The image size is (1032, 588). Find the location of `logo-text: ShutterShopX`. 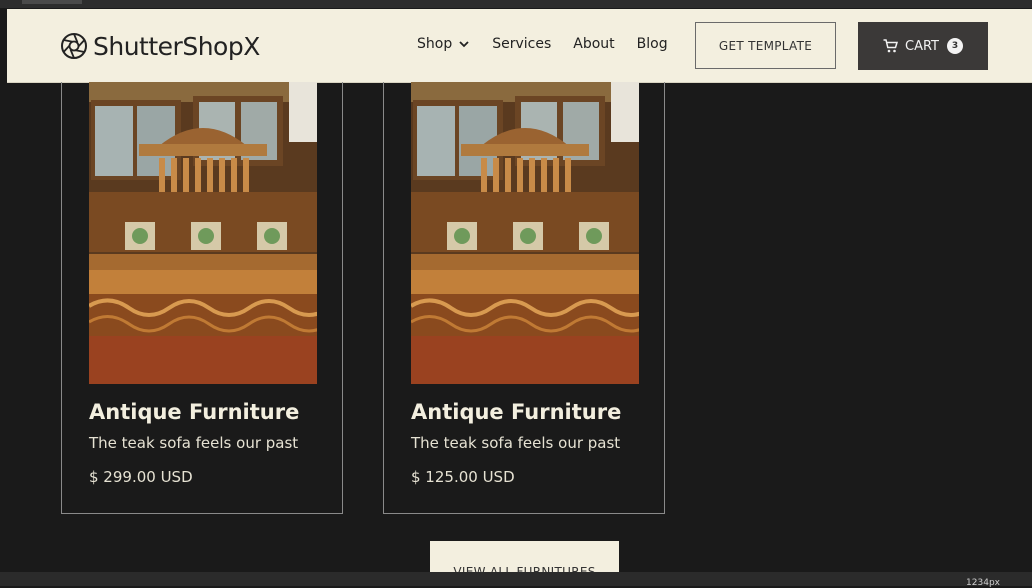

logo-text: ShutterShopX is located at coordinates (176, 46).